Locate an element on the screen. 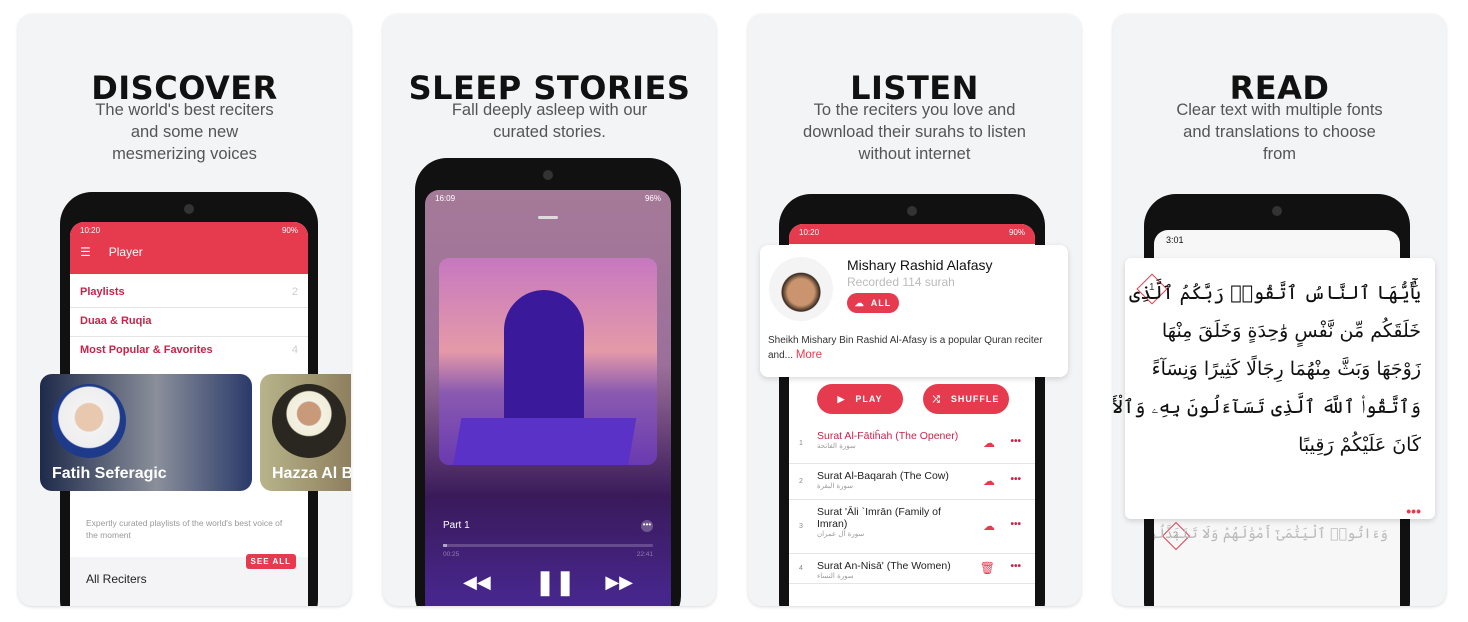 The height and width of the screenshot is (622, 1468). reciter-card: Hazza Al B is located at coordinates (305, 432).